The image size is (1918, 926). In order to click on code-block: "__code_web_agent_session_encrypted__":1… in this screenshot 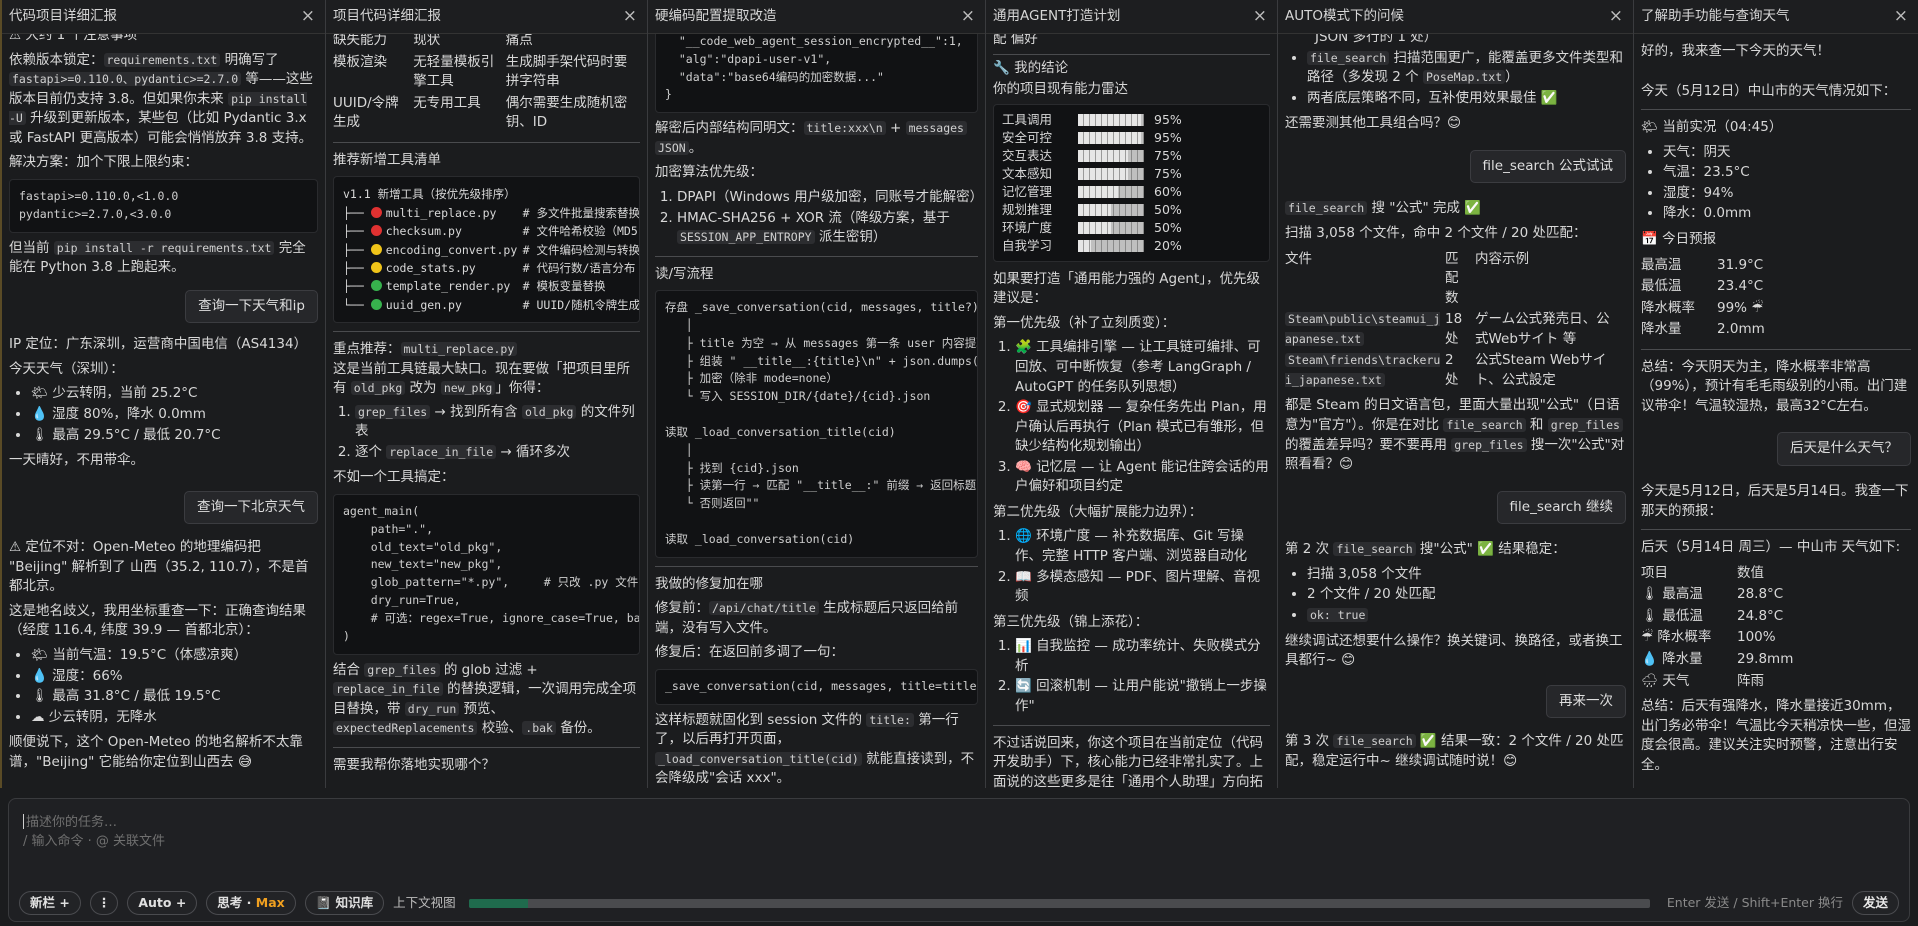, I will do `click(816, 74)`.